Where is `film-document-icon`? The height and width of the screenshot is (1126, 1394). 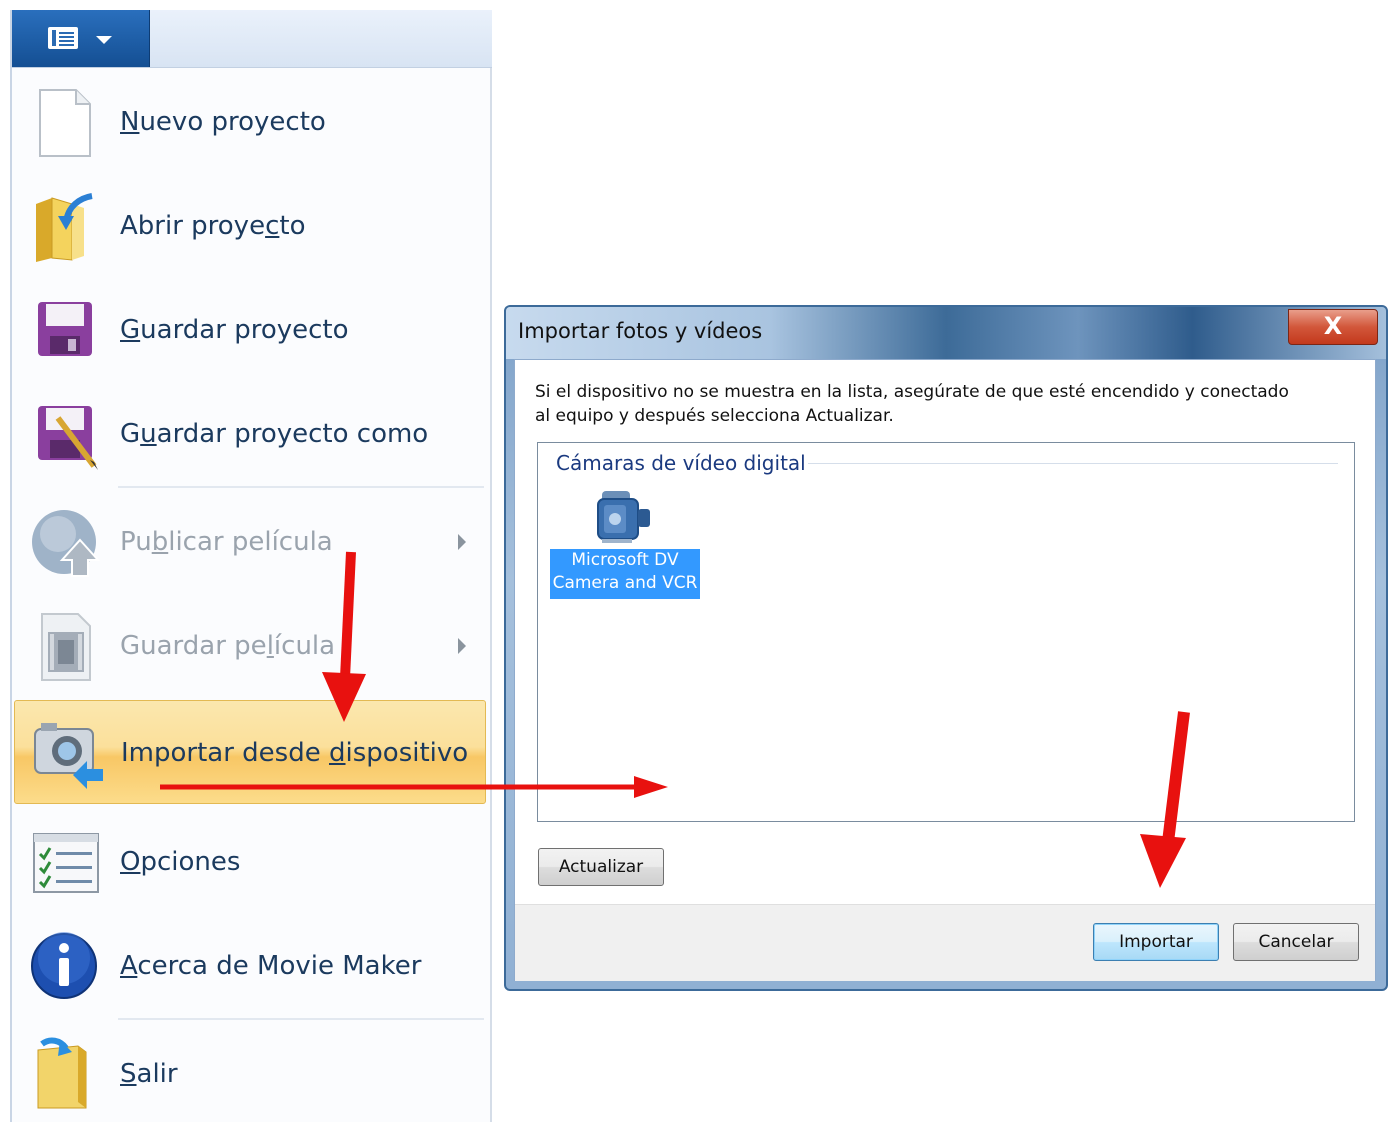 film-document-icon is located at coordinates (66, 647).